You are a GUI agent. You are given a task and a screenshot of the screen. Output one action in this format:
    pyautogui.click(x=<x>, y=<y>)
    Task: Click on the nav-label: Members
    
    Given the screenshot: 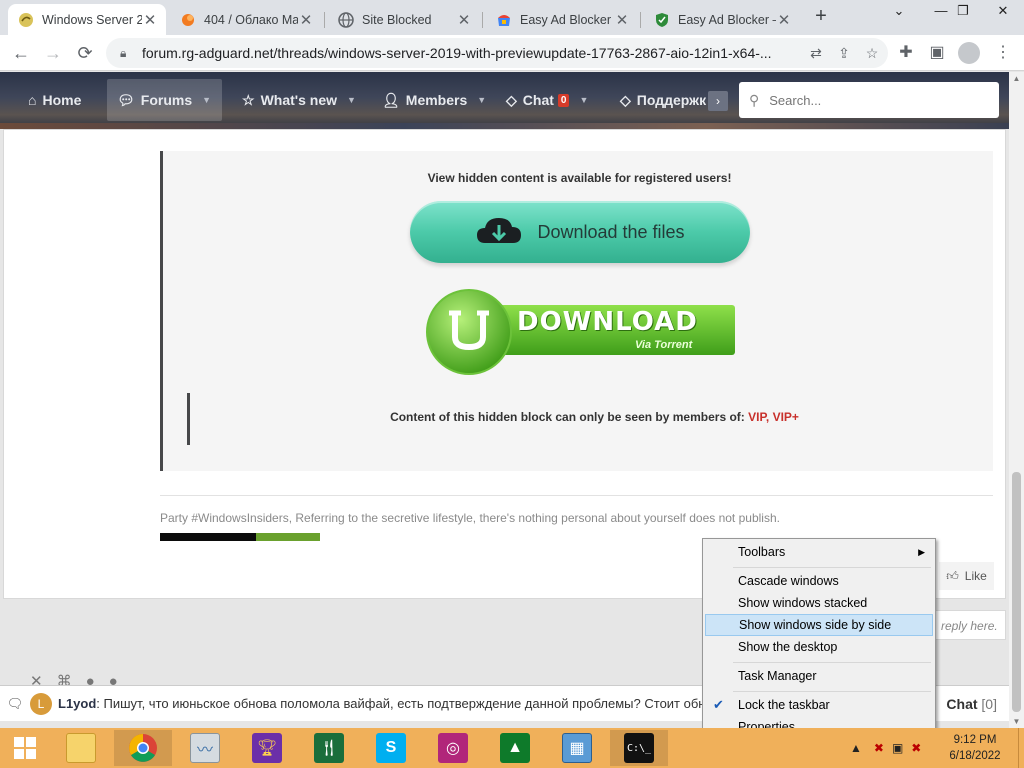 What is the action you would take?
    pyautogui.click(x=436, y=100)
    